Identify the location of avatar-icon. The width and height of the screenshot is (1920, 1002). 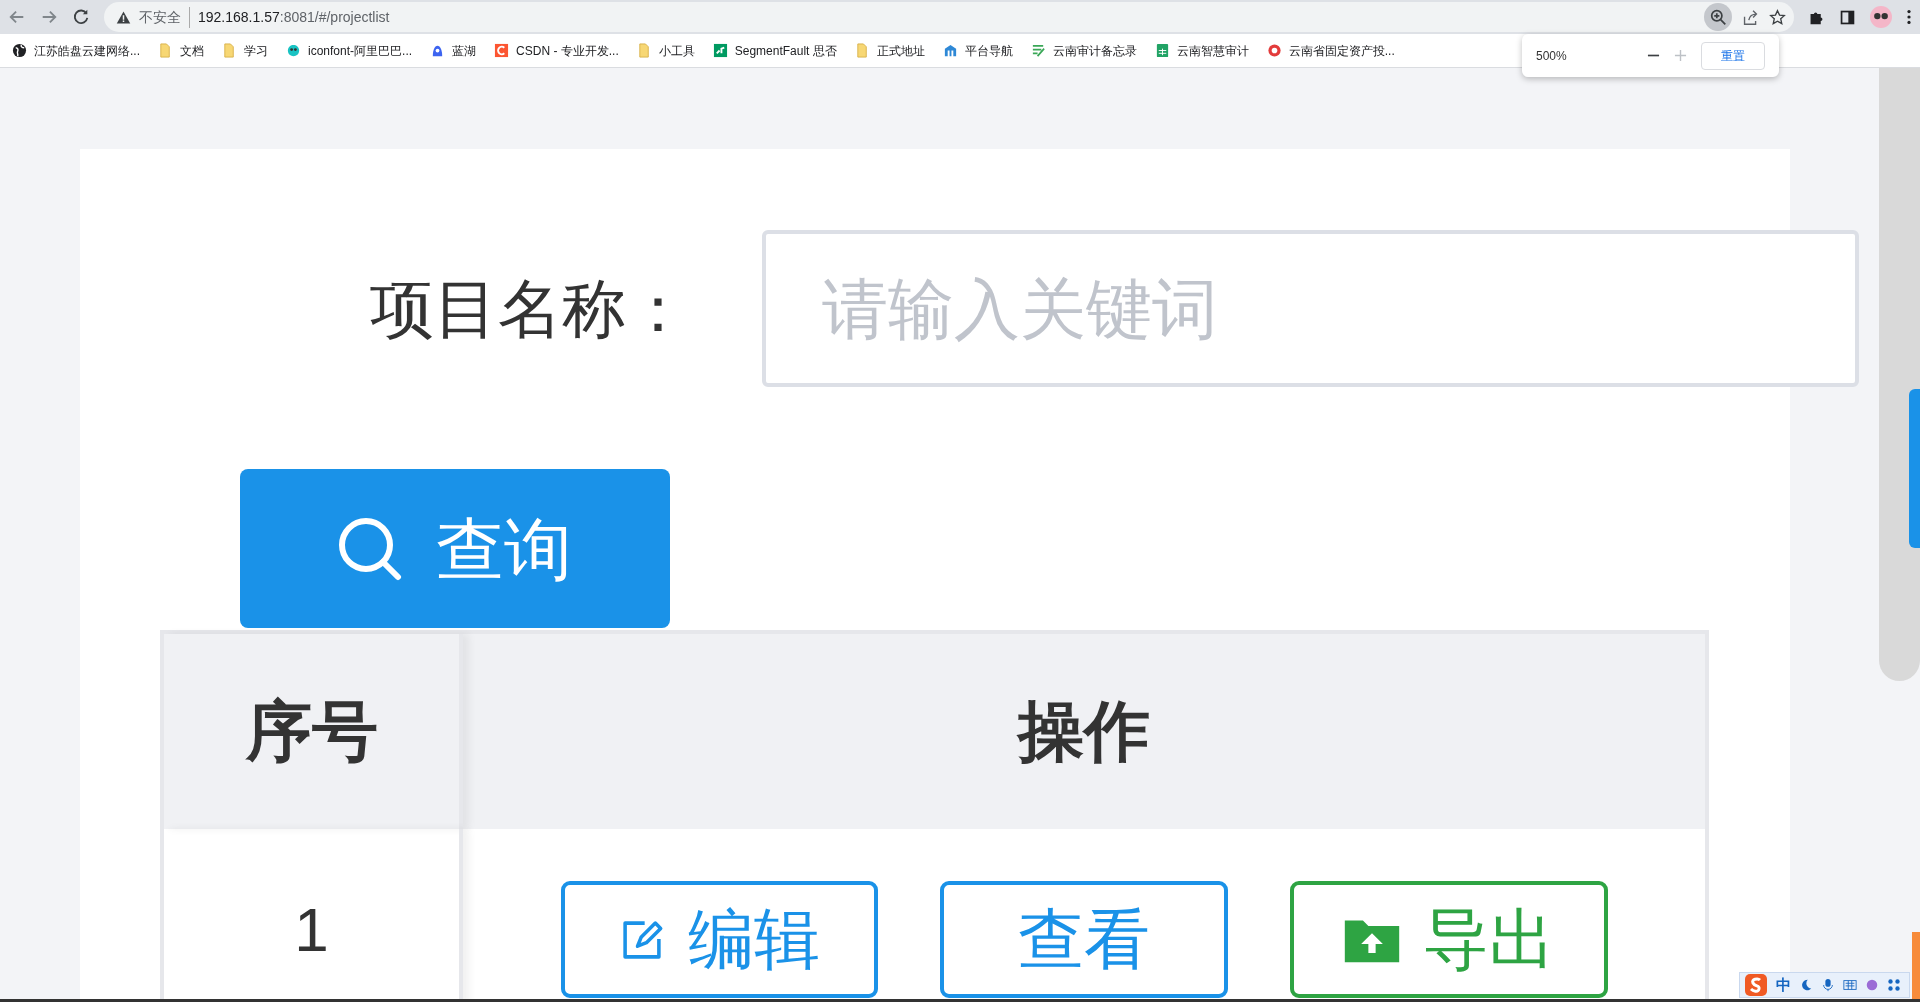
(1881, 17).